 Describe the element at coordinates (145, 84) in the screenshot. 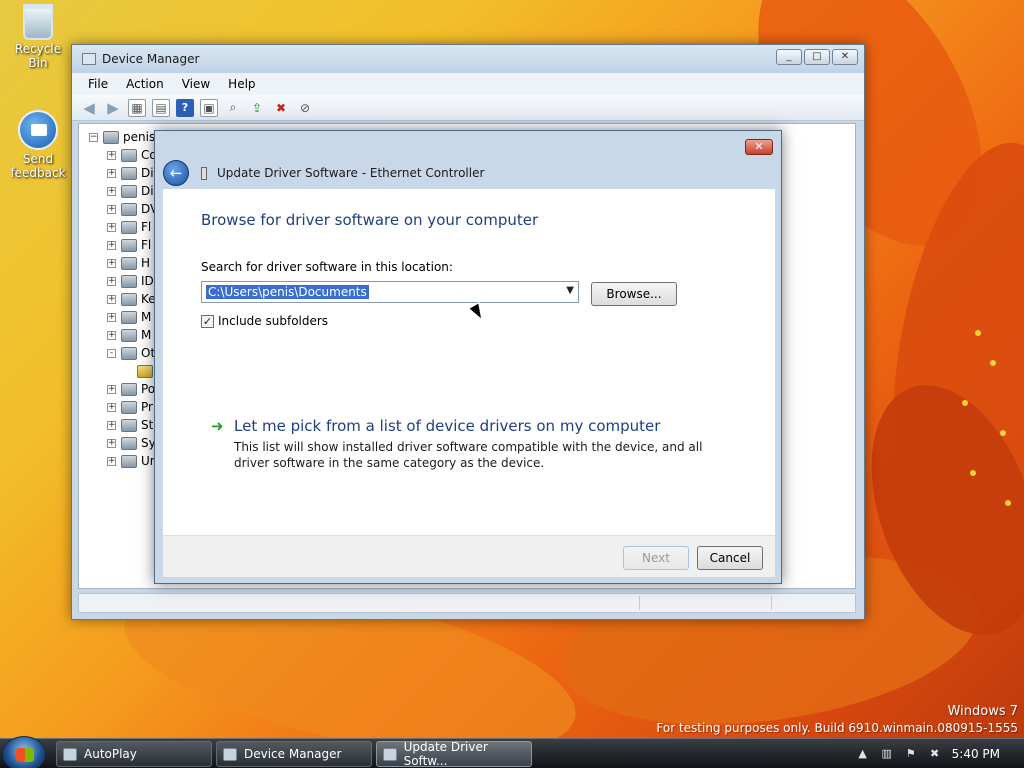

I see `menu-action: Action` at that location.